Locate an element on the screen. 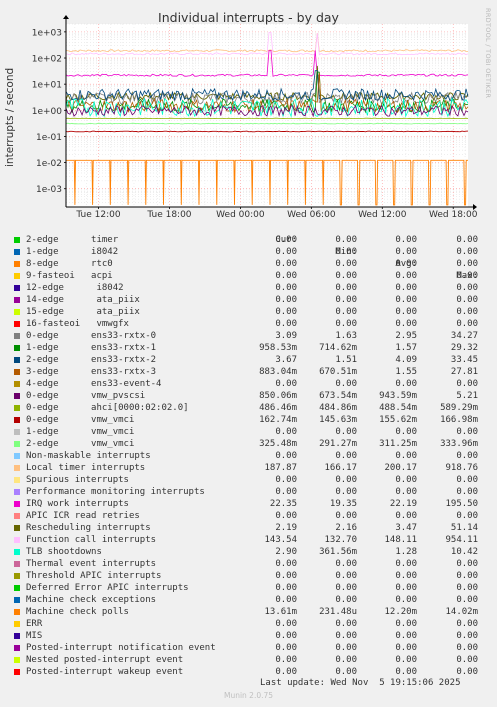  x-tick-label: Tue 12:00 is located at coordinates (97, 215).